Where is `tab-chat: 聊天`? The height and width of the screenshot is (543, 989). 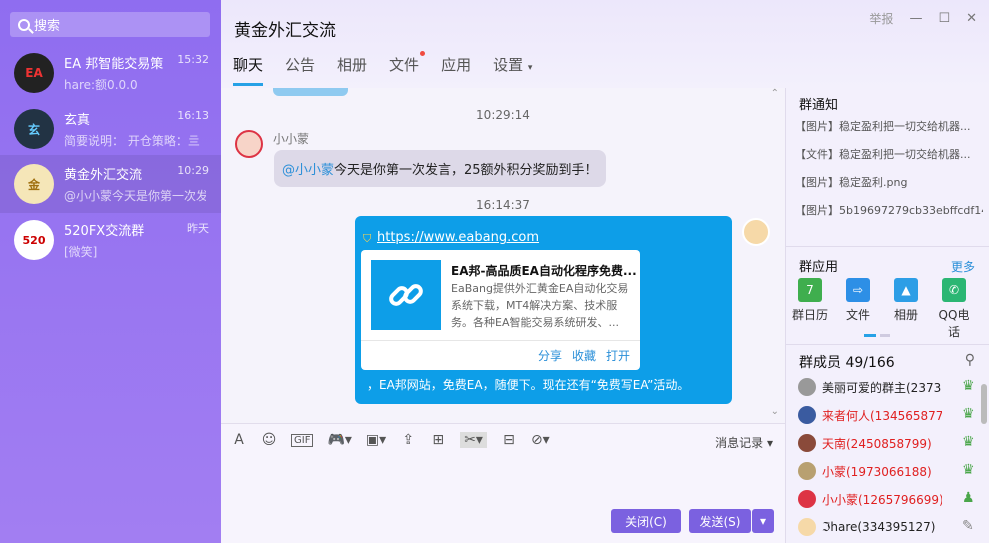 tab-chat: 聊天 is located at coordinates (248, 70).